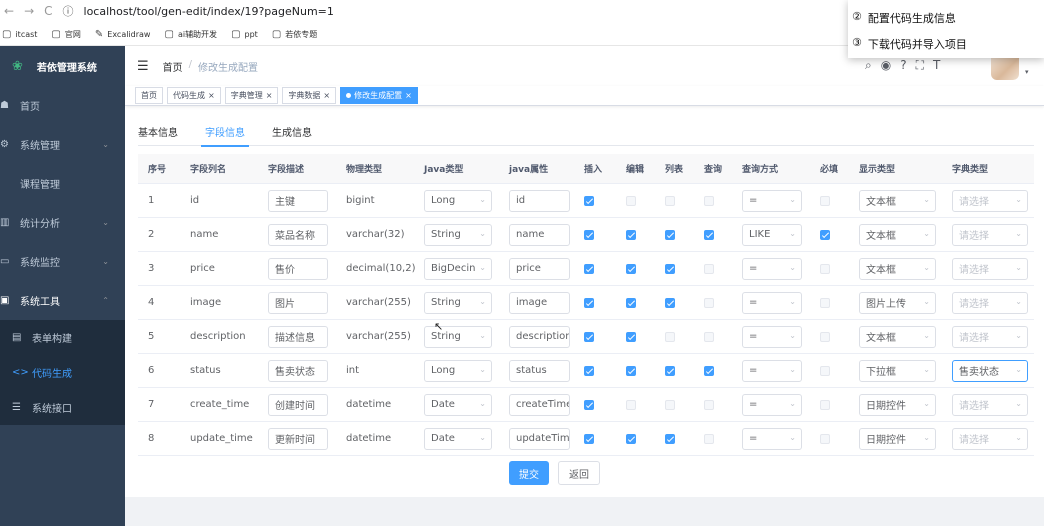 The width and height of the screenshot is (1044, 526). What do you see at coordinates (9, 11) in the screenshot?
I see `back-icon: ←` at bounding box center [9, 11].